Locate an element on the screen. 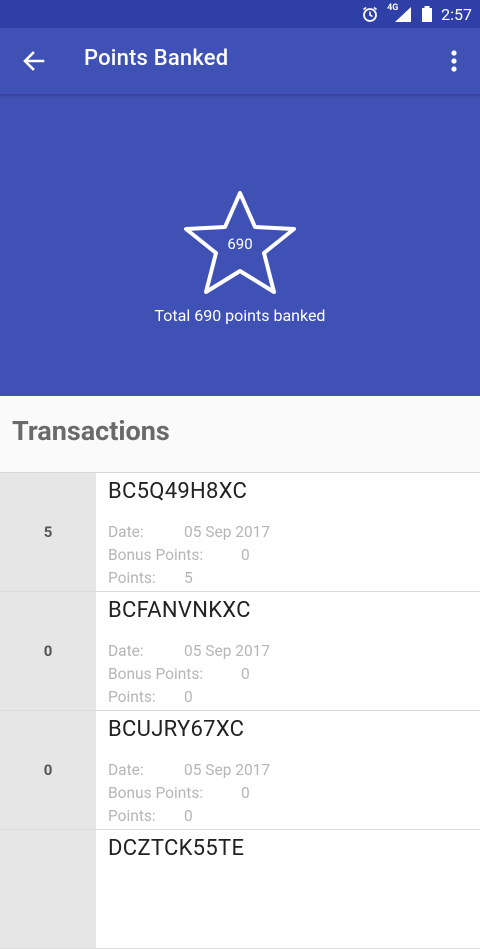 This screenshot has width=480, height=949. transaction-row: DCZTCK55TE is located at coordinates (240, 889).